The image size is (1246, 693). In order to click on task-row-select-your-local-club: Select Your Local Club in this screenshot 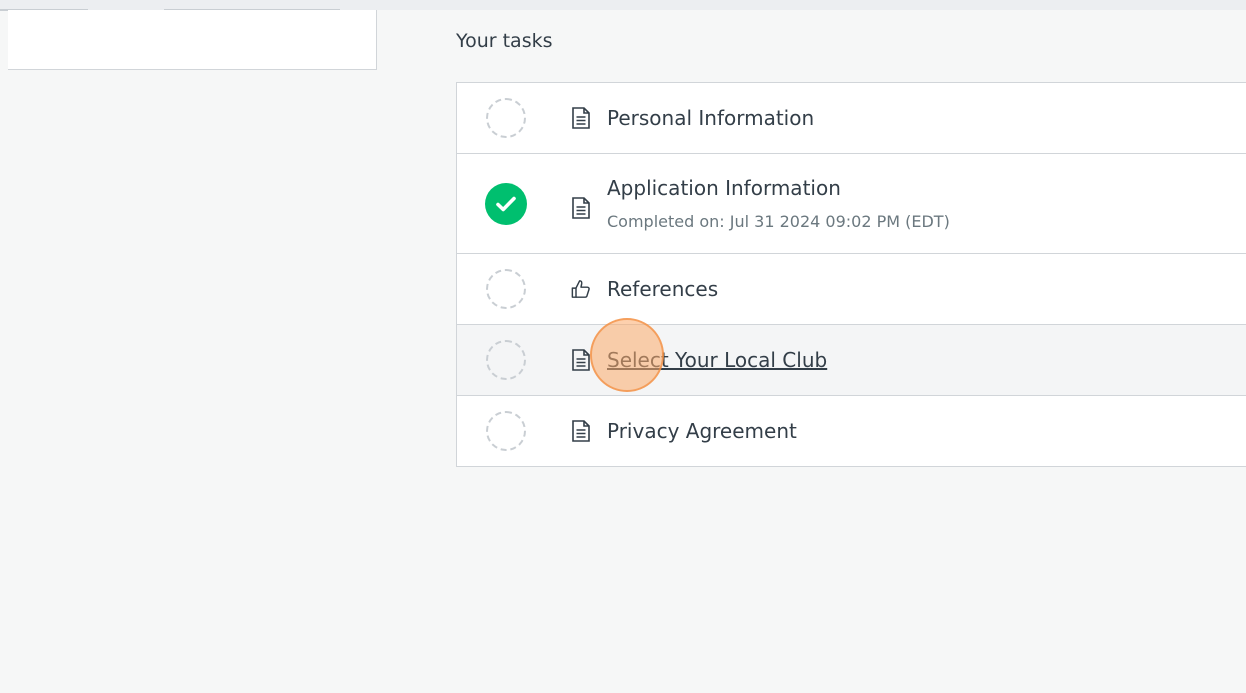, I will do `click(851, 360)`.